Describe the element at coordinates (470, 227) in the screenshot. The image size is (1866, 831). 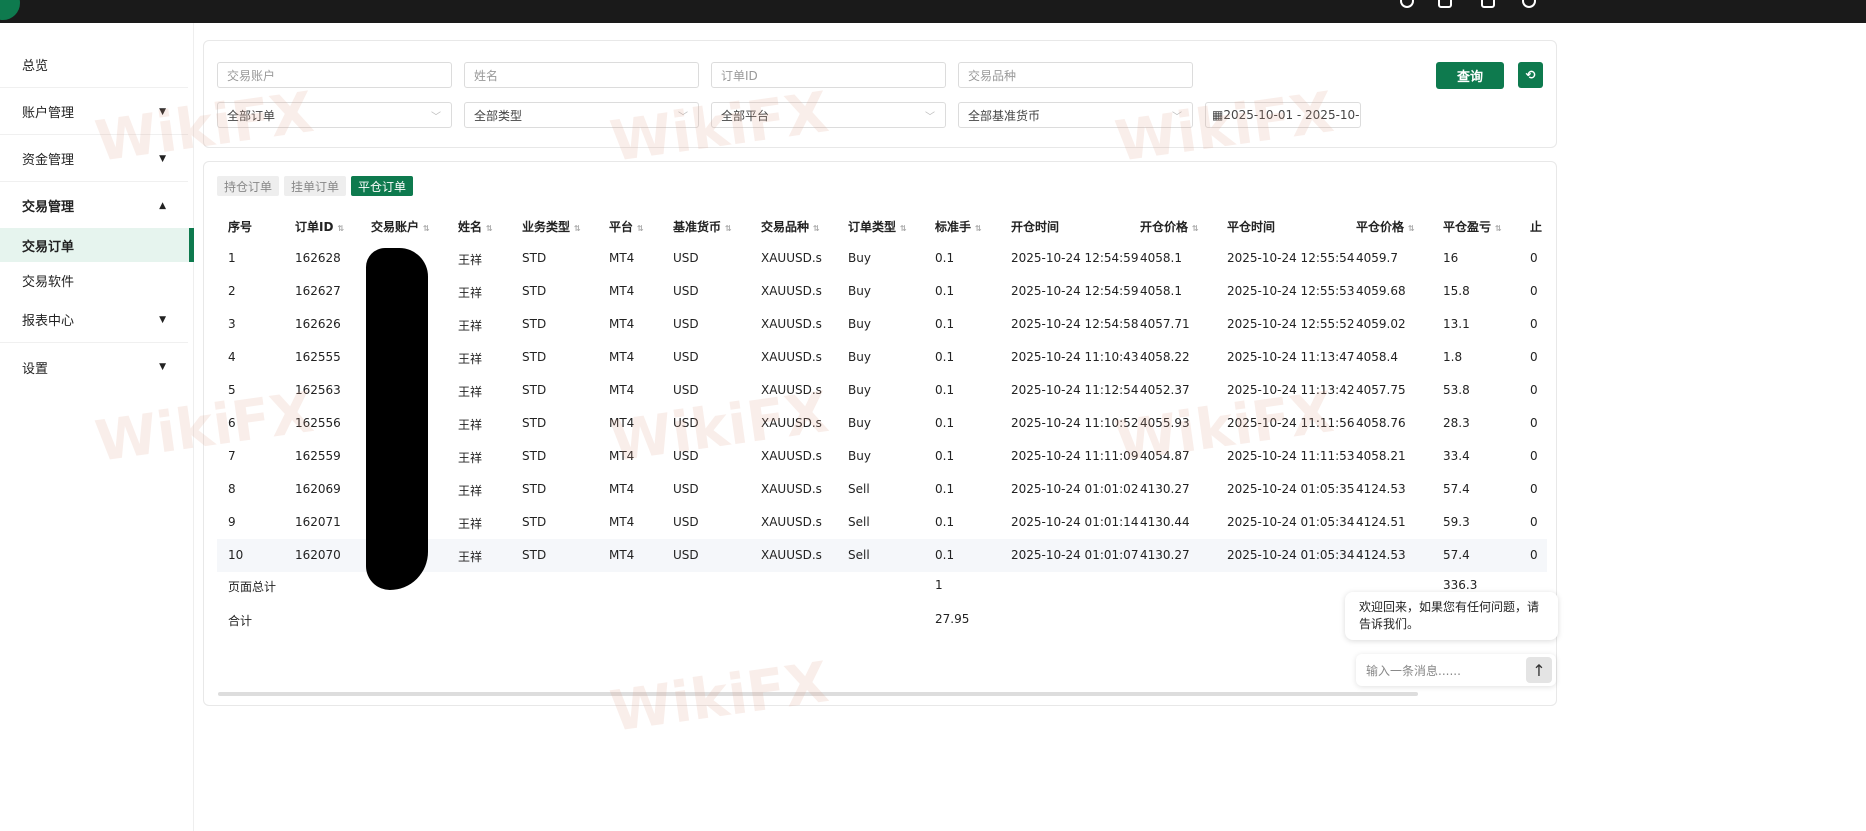
I see `header-label: 姓名` at that location.